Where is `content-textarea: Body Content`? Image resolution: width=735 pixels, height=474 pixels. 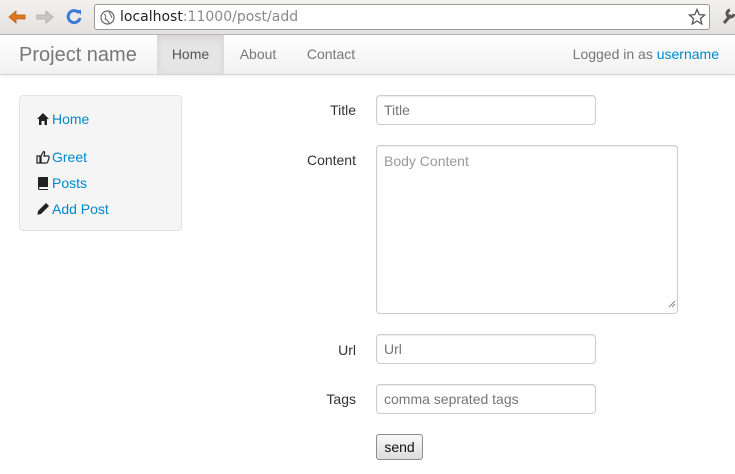 content-textarea: Body Content is located at coordinates (527, 229).